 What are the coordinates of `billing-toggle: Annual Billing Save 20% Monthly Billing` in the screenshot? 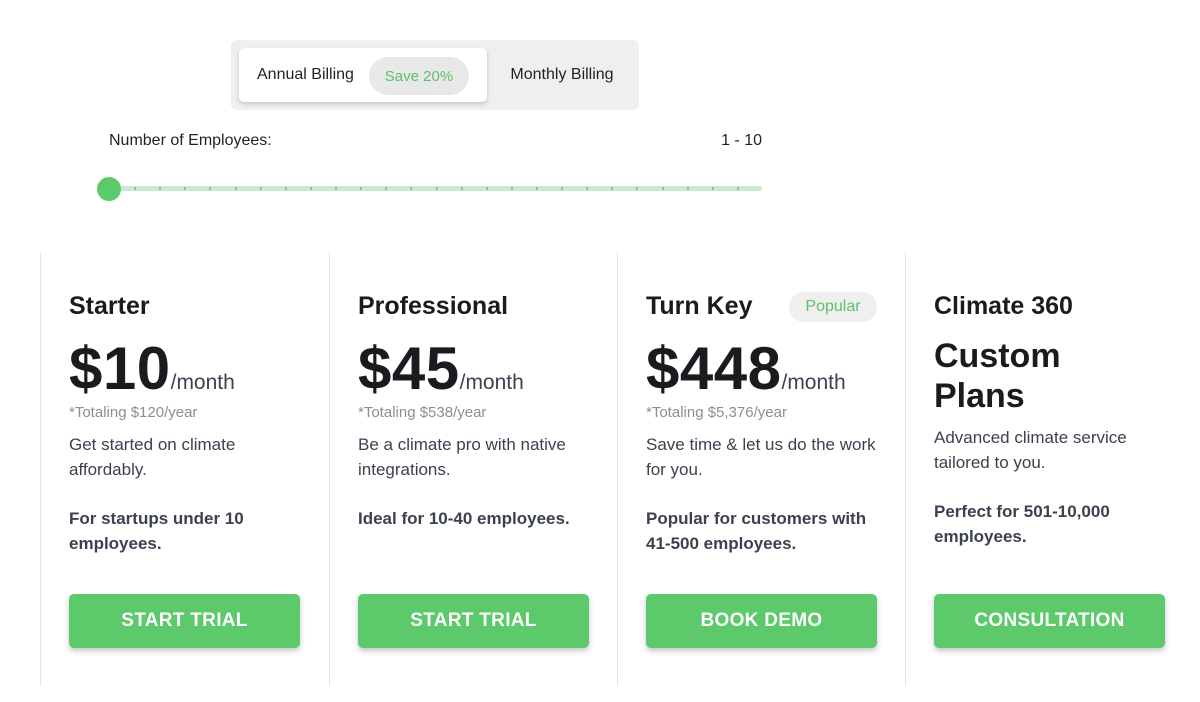 It's located at (435, 75).